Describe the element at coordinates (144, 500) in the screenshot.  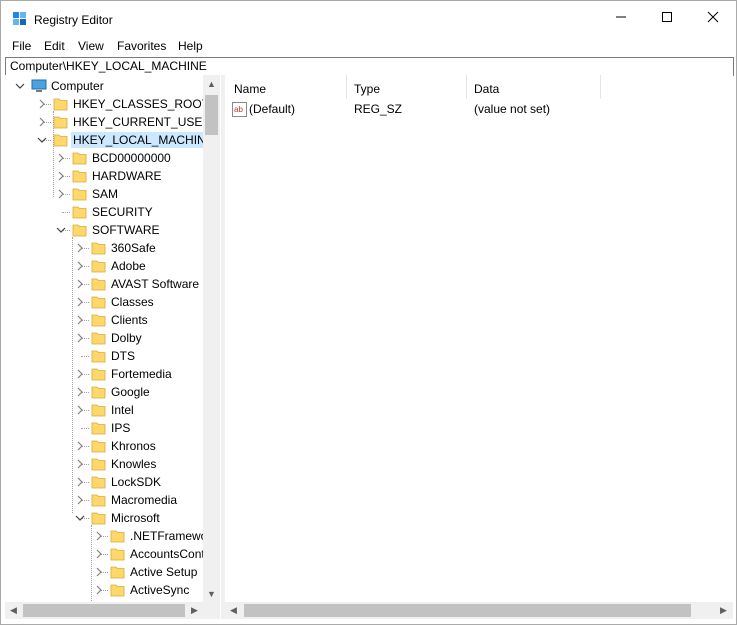
I see `tree-item-label: Macromedia` at that location.